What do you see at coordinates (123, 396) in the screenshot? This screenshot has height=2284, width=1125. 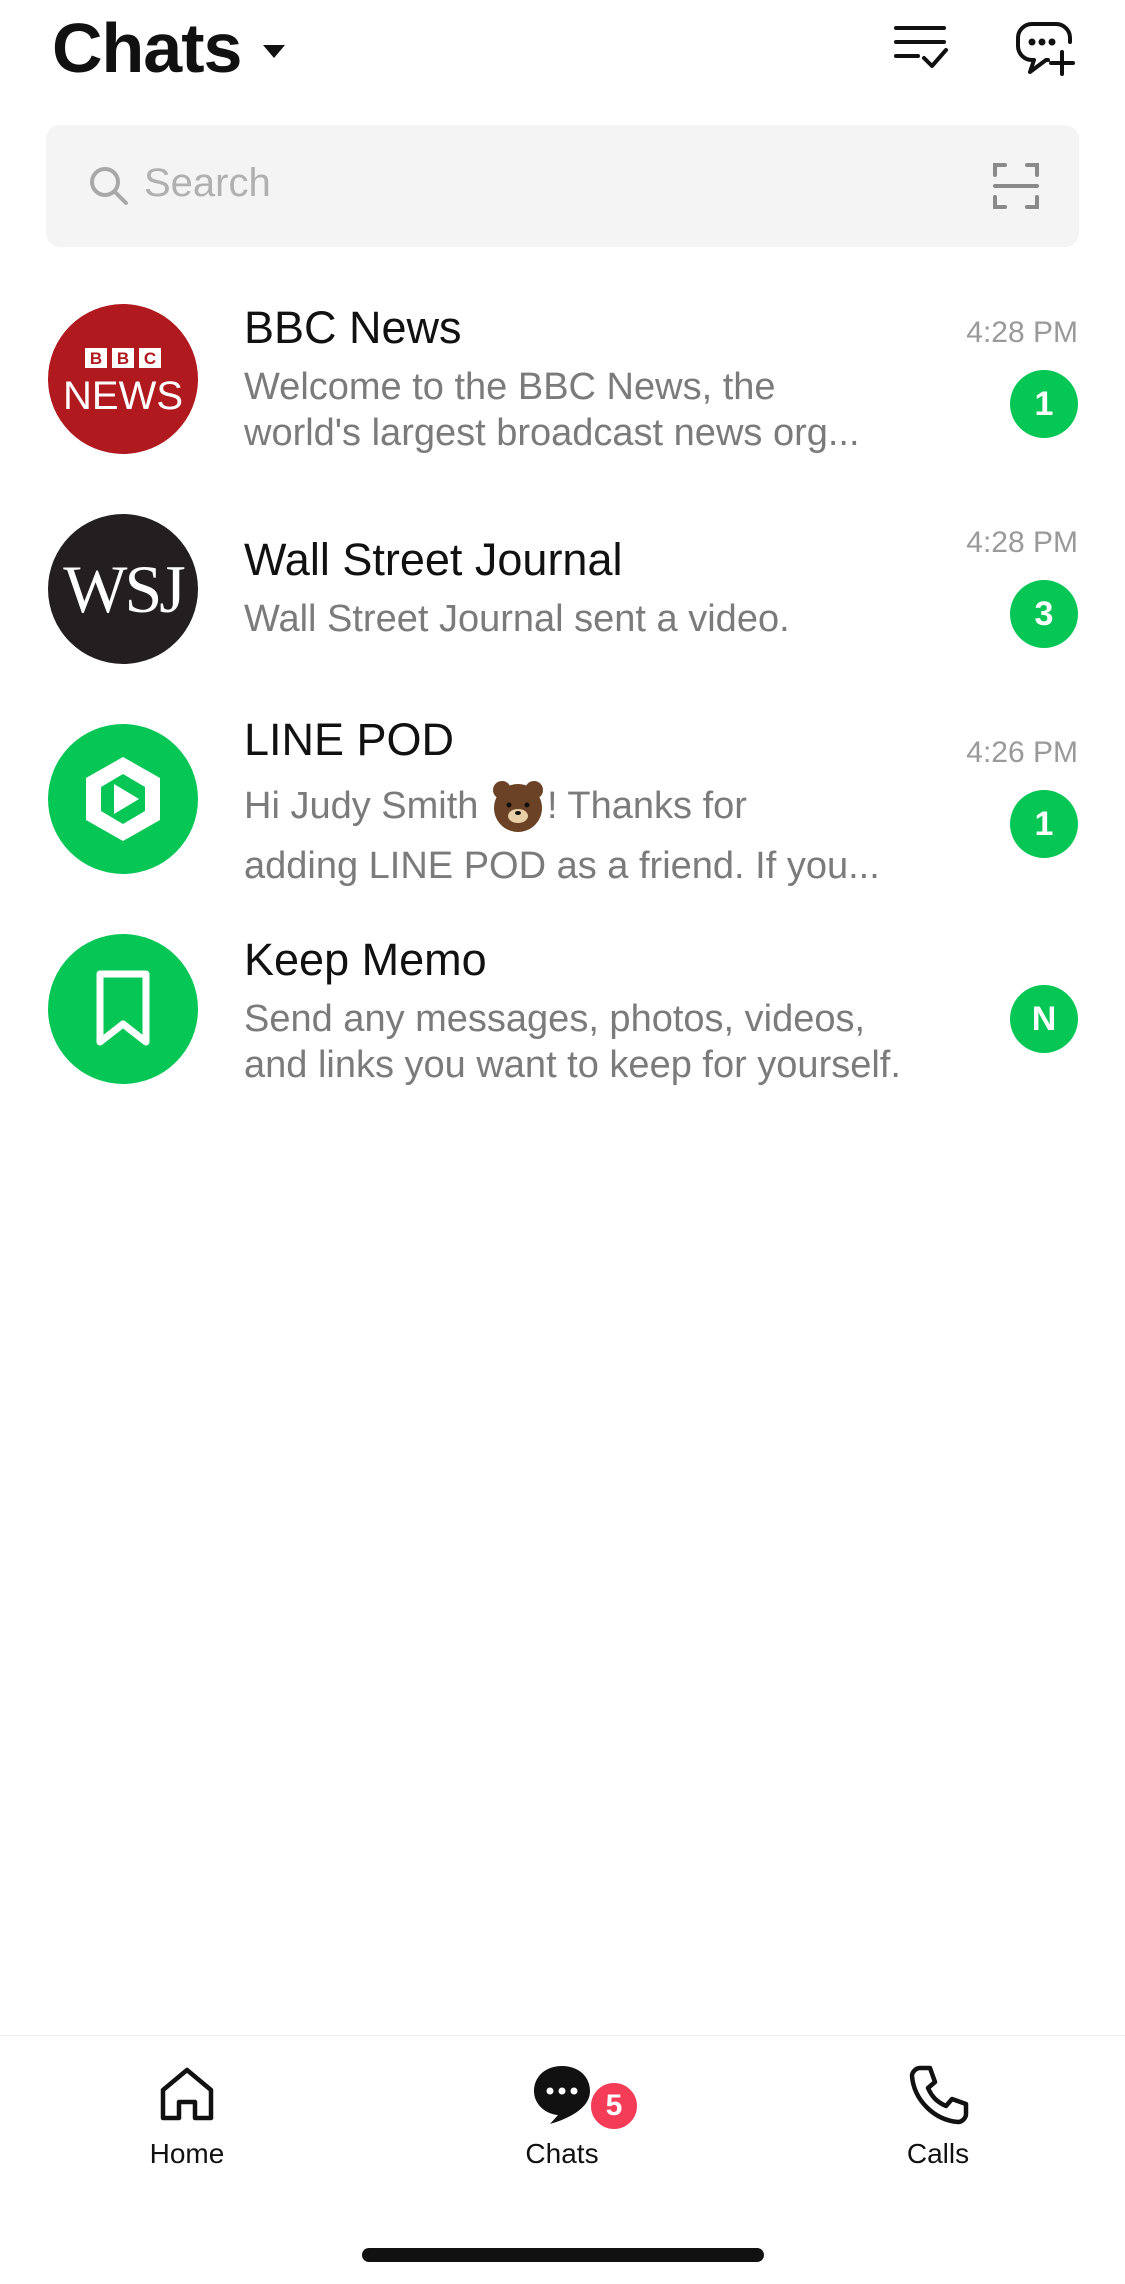 I see `bbc-news-logo-text: NEWS` at bounding box center [123, 396].